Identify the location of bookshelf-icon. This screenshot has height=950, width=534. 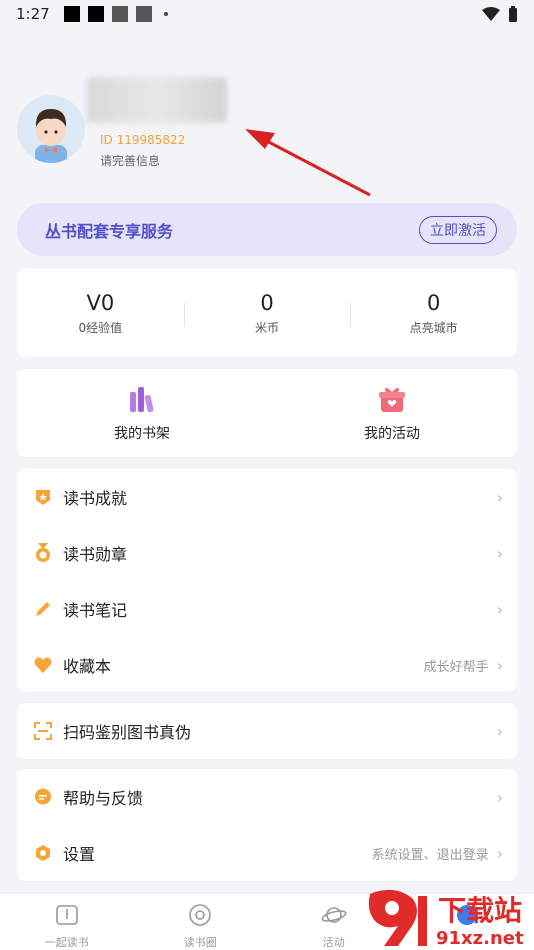
(142, 400).